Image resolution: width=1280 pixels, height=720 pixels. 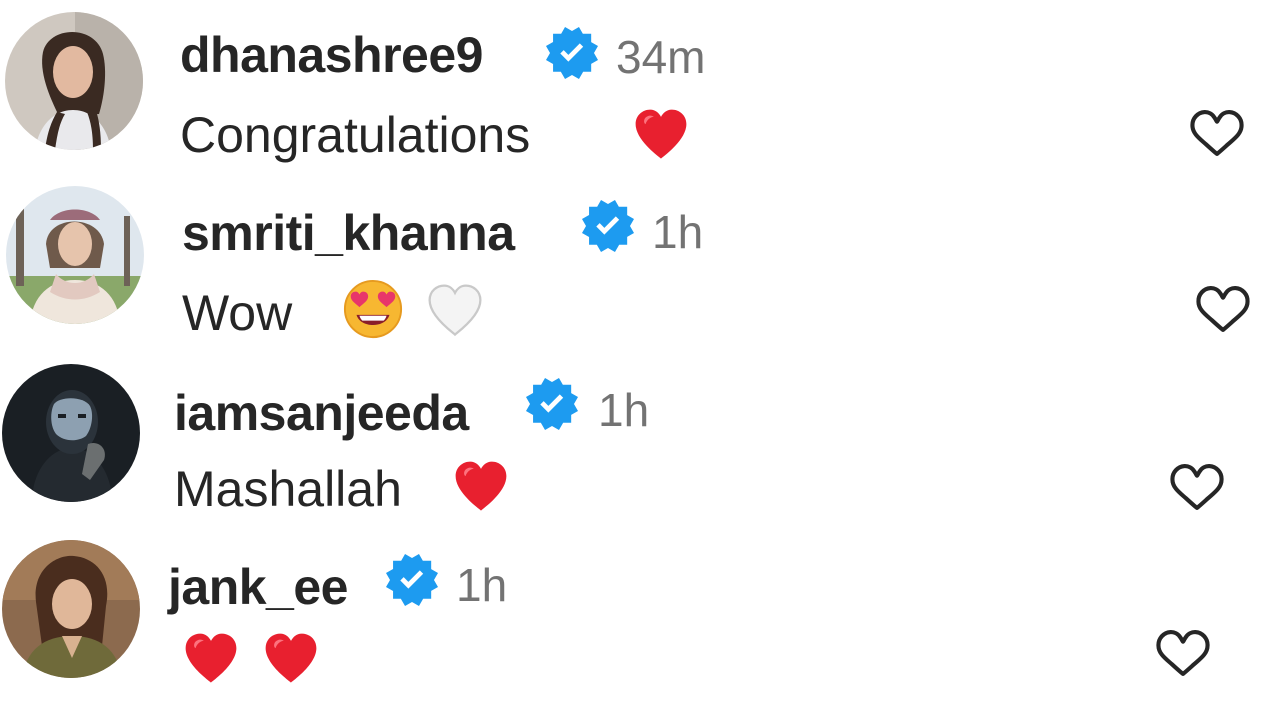 What do you see at coordinates (355, 135) in the screenshot?
I see `comment-text: Congratulations` at bounding box center [355, 135].